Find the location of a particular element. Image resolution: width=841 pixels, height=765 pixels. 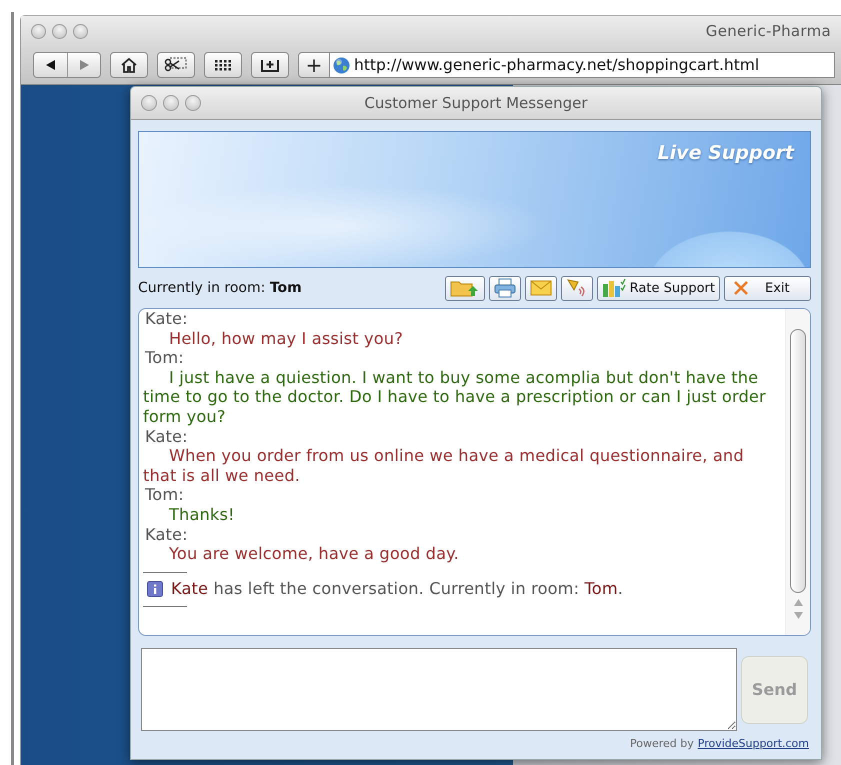

room-status: Currently in room: Tom is located at coordinates (220, 288).